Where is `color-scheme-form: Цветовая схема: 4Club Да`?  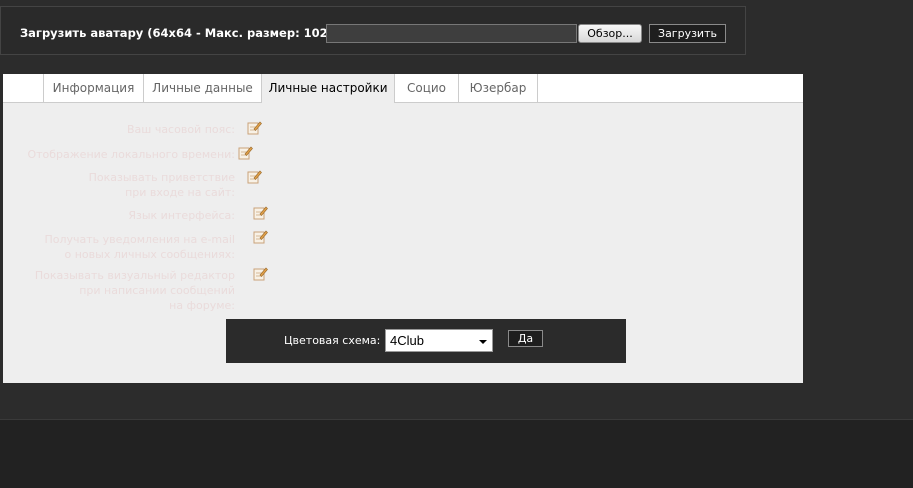 color-scheme-form: Цветовая схема: 4Club Да is located at coordinates (426, 341).